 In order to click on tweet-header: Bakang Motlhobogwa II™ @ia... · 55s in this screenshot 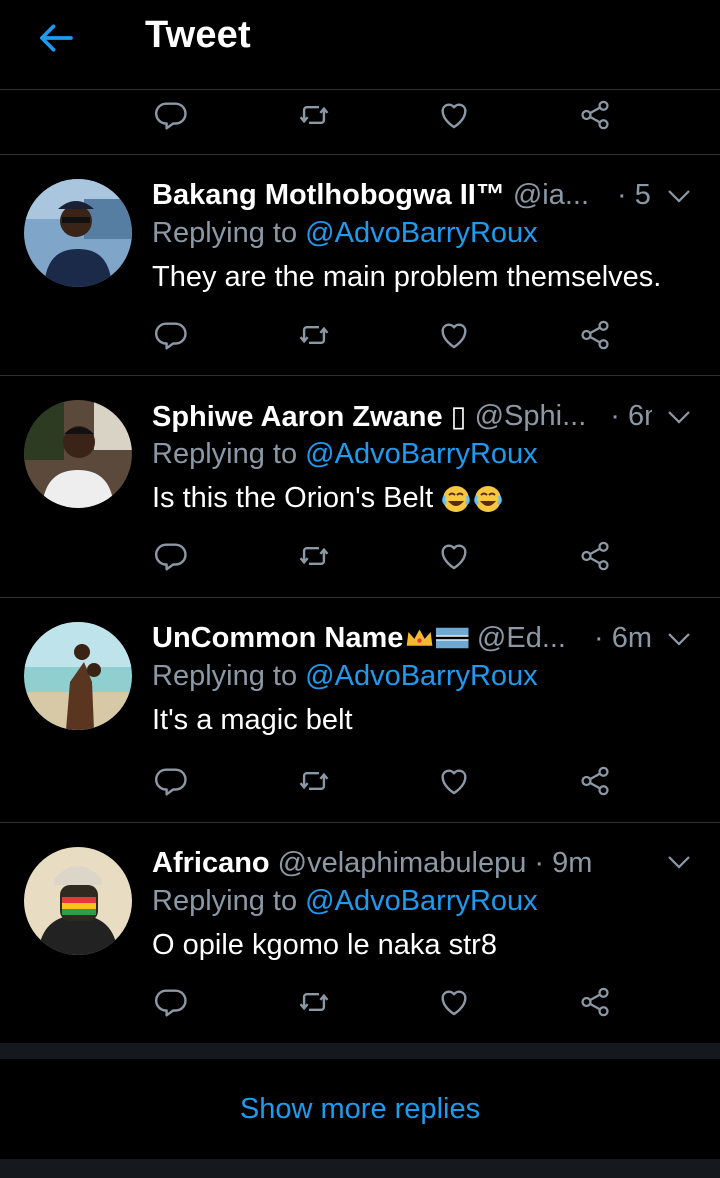, I will do `click(402, 195)`.